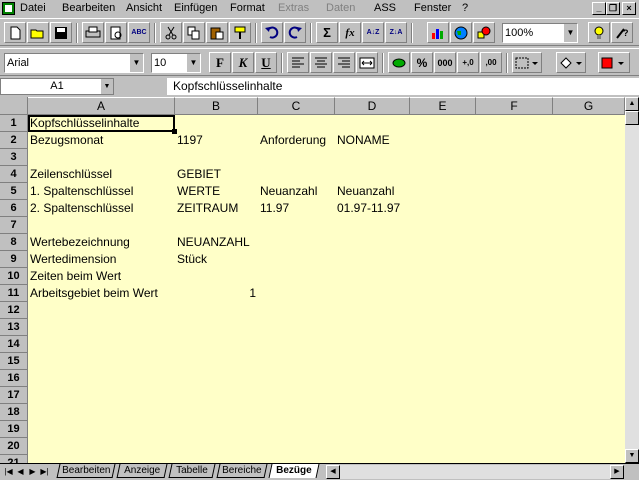  I want to click on cell-a6: 2. Spaltenschlüssel, so click(80, 208).